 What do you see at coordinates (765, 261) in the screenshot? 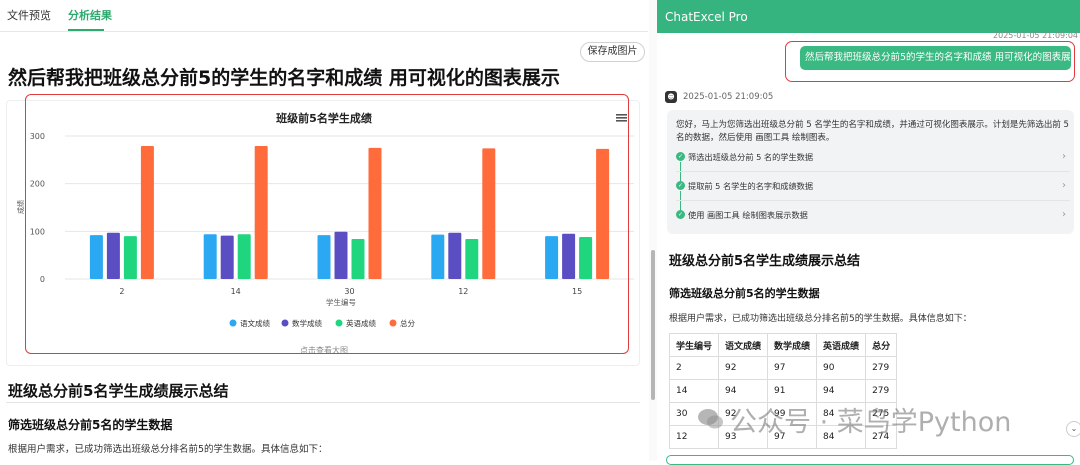
I see `chat-summary-heading: 班级总分前5名学生成绩展示总结` at bounding box center [765, 261].